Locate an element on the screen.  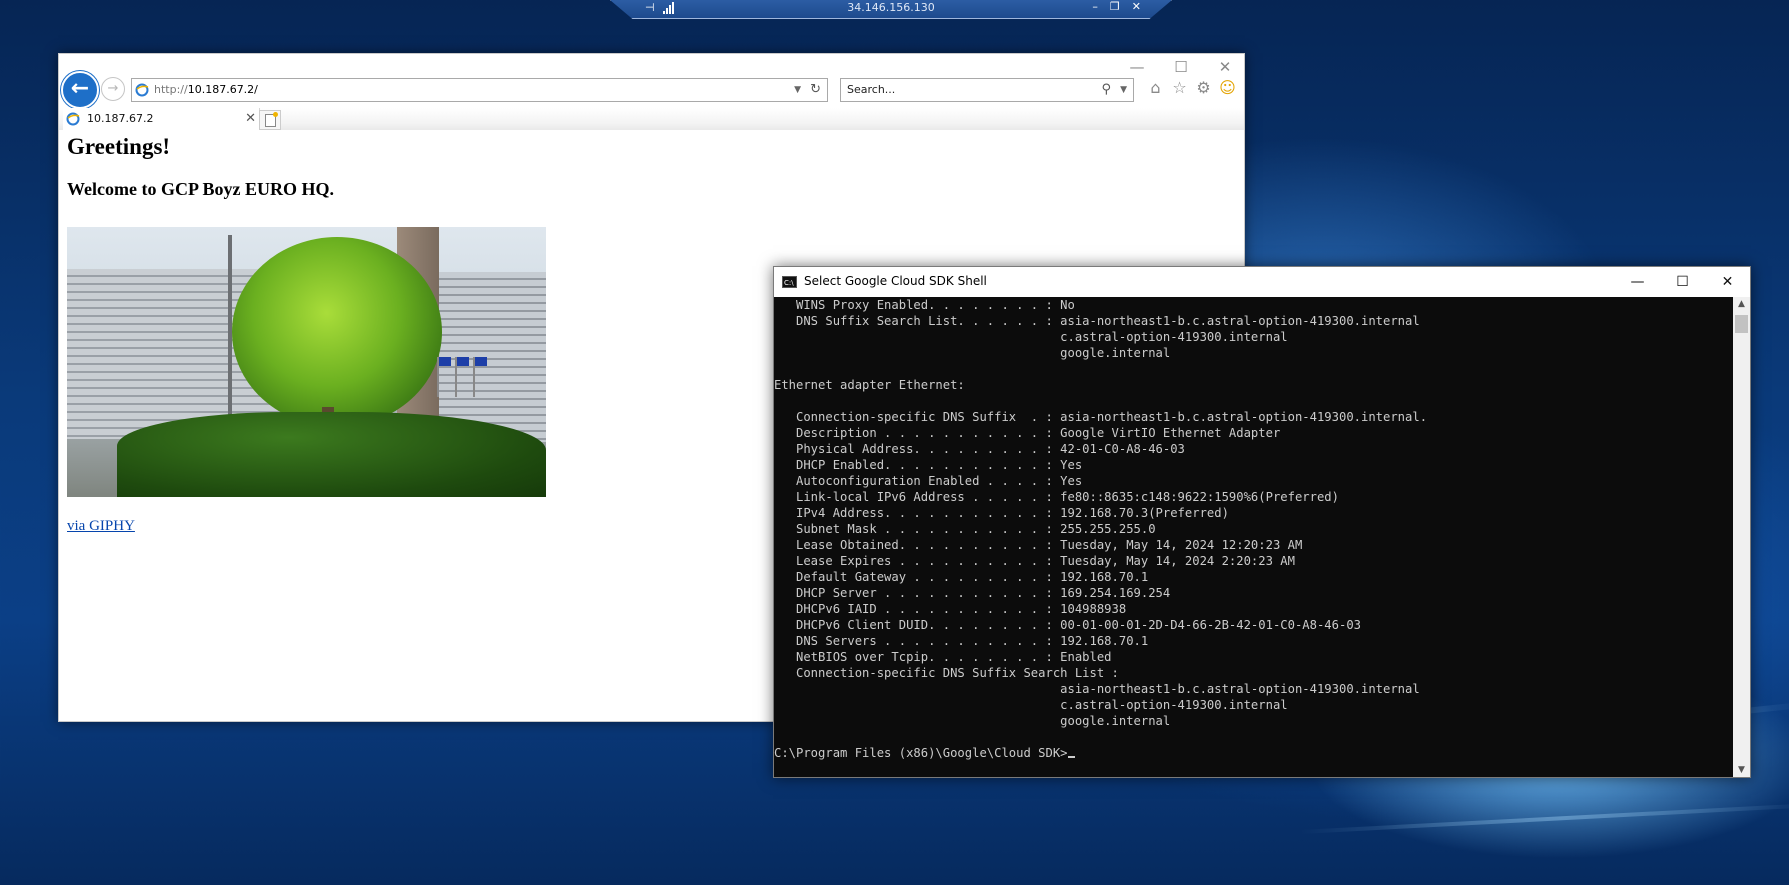
favorites-star-icon: ☆ is located at coordinates (1179, 88).